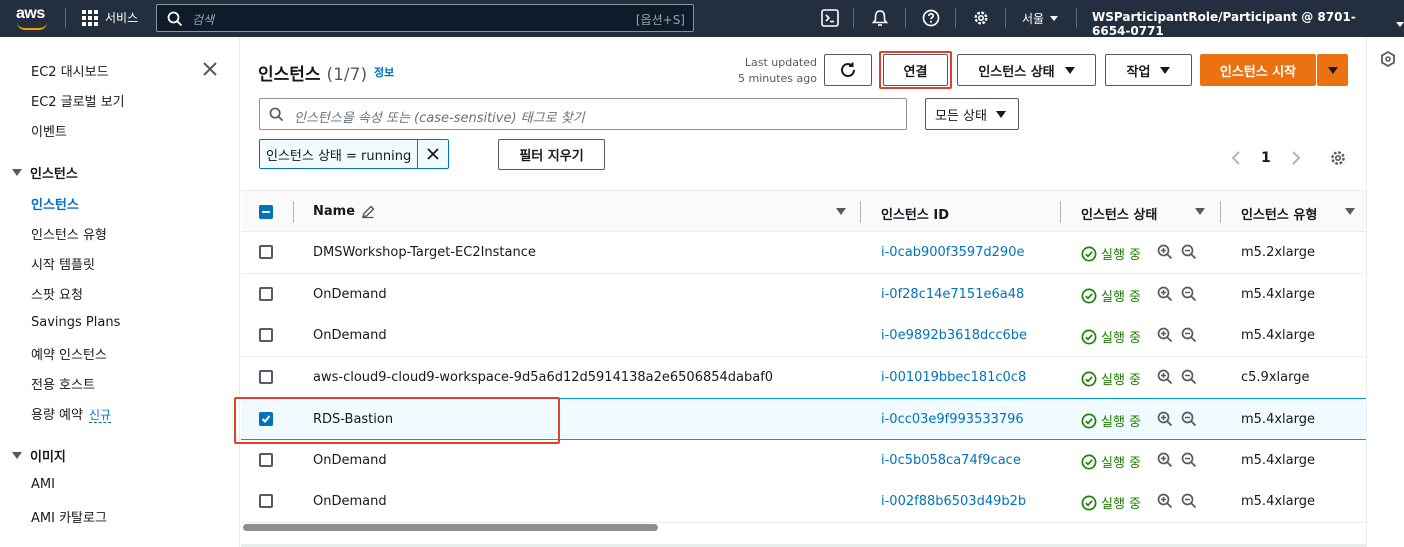 The image size is (1404, 547). Describe the element at coordinates (110, 17) in the screenshot. I see `services-menu-button: 서비스` at that location.